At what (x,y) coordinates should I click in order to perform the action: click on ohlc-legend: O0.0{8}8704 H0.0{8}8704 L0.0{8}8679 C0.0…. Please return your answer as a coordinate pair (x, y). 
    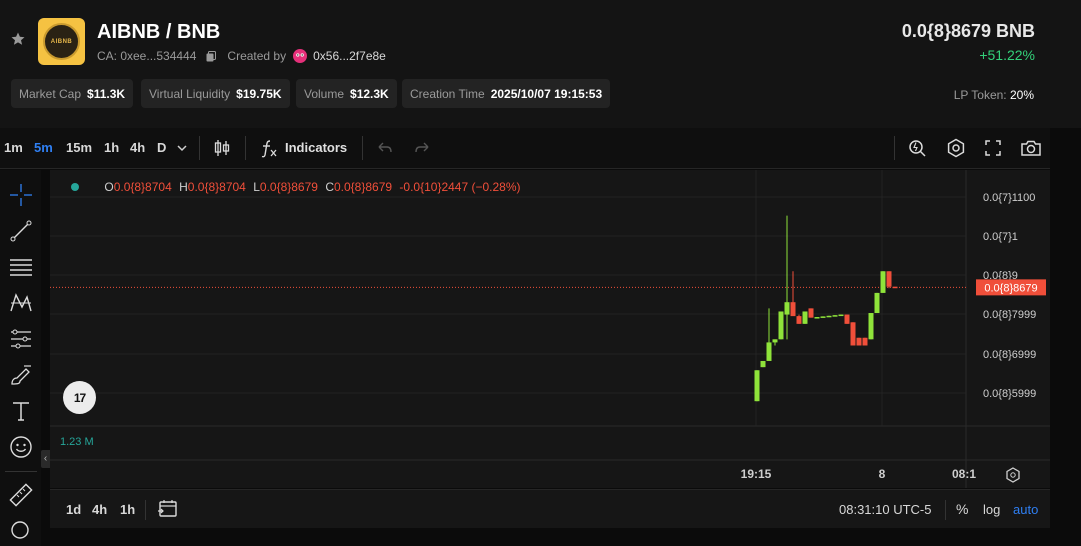
    Looking at the image, I should click on (296, 187).